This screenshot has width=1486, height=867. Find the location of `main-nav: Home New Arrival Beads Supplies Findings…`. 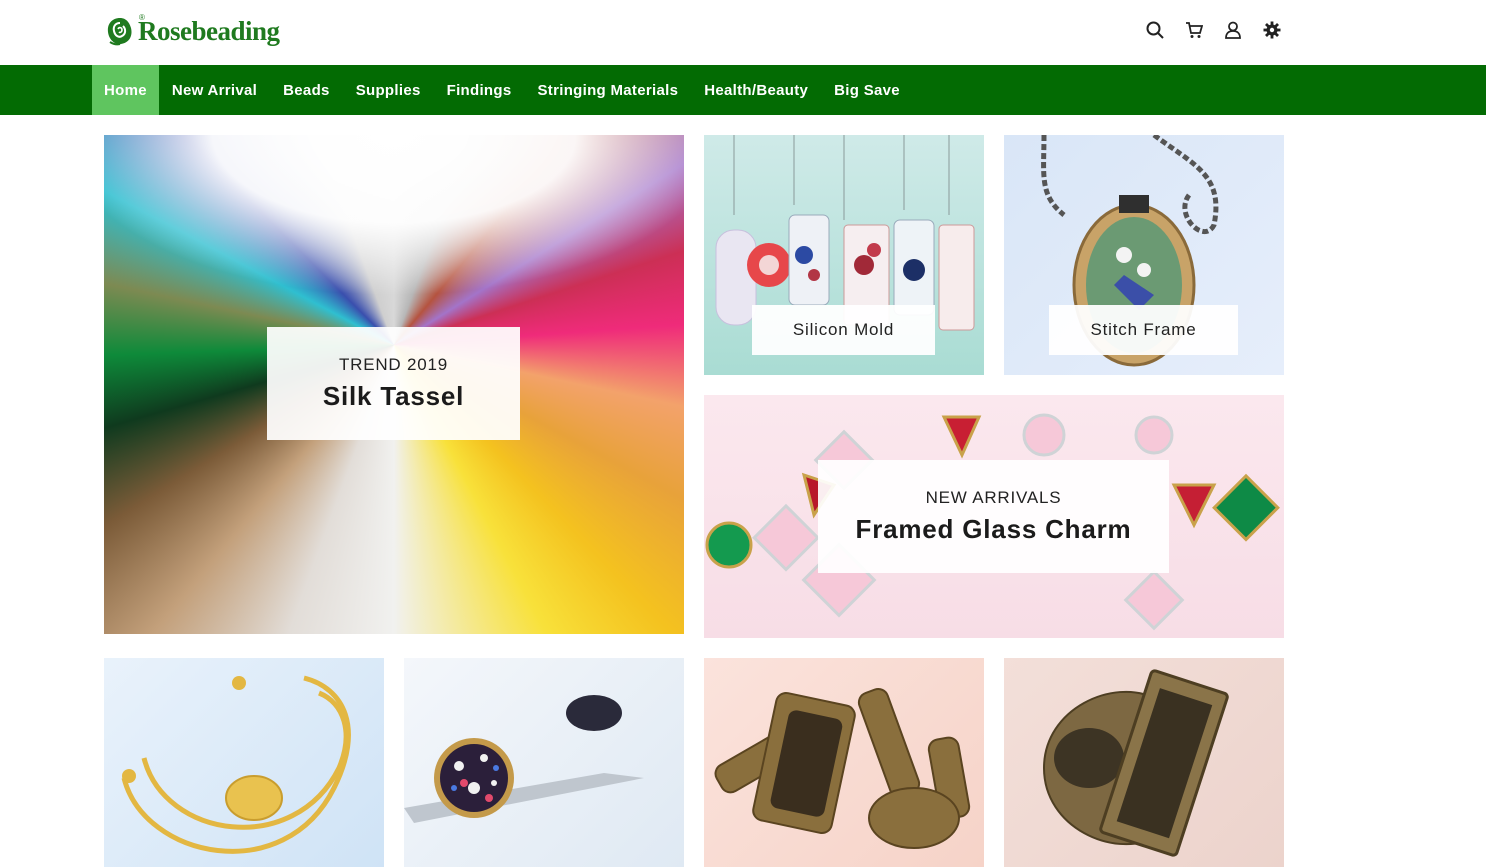

main-nav: Home New Arrival Beads Supplies Findings… is located at coordinates (743, 90).